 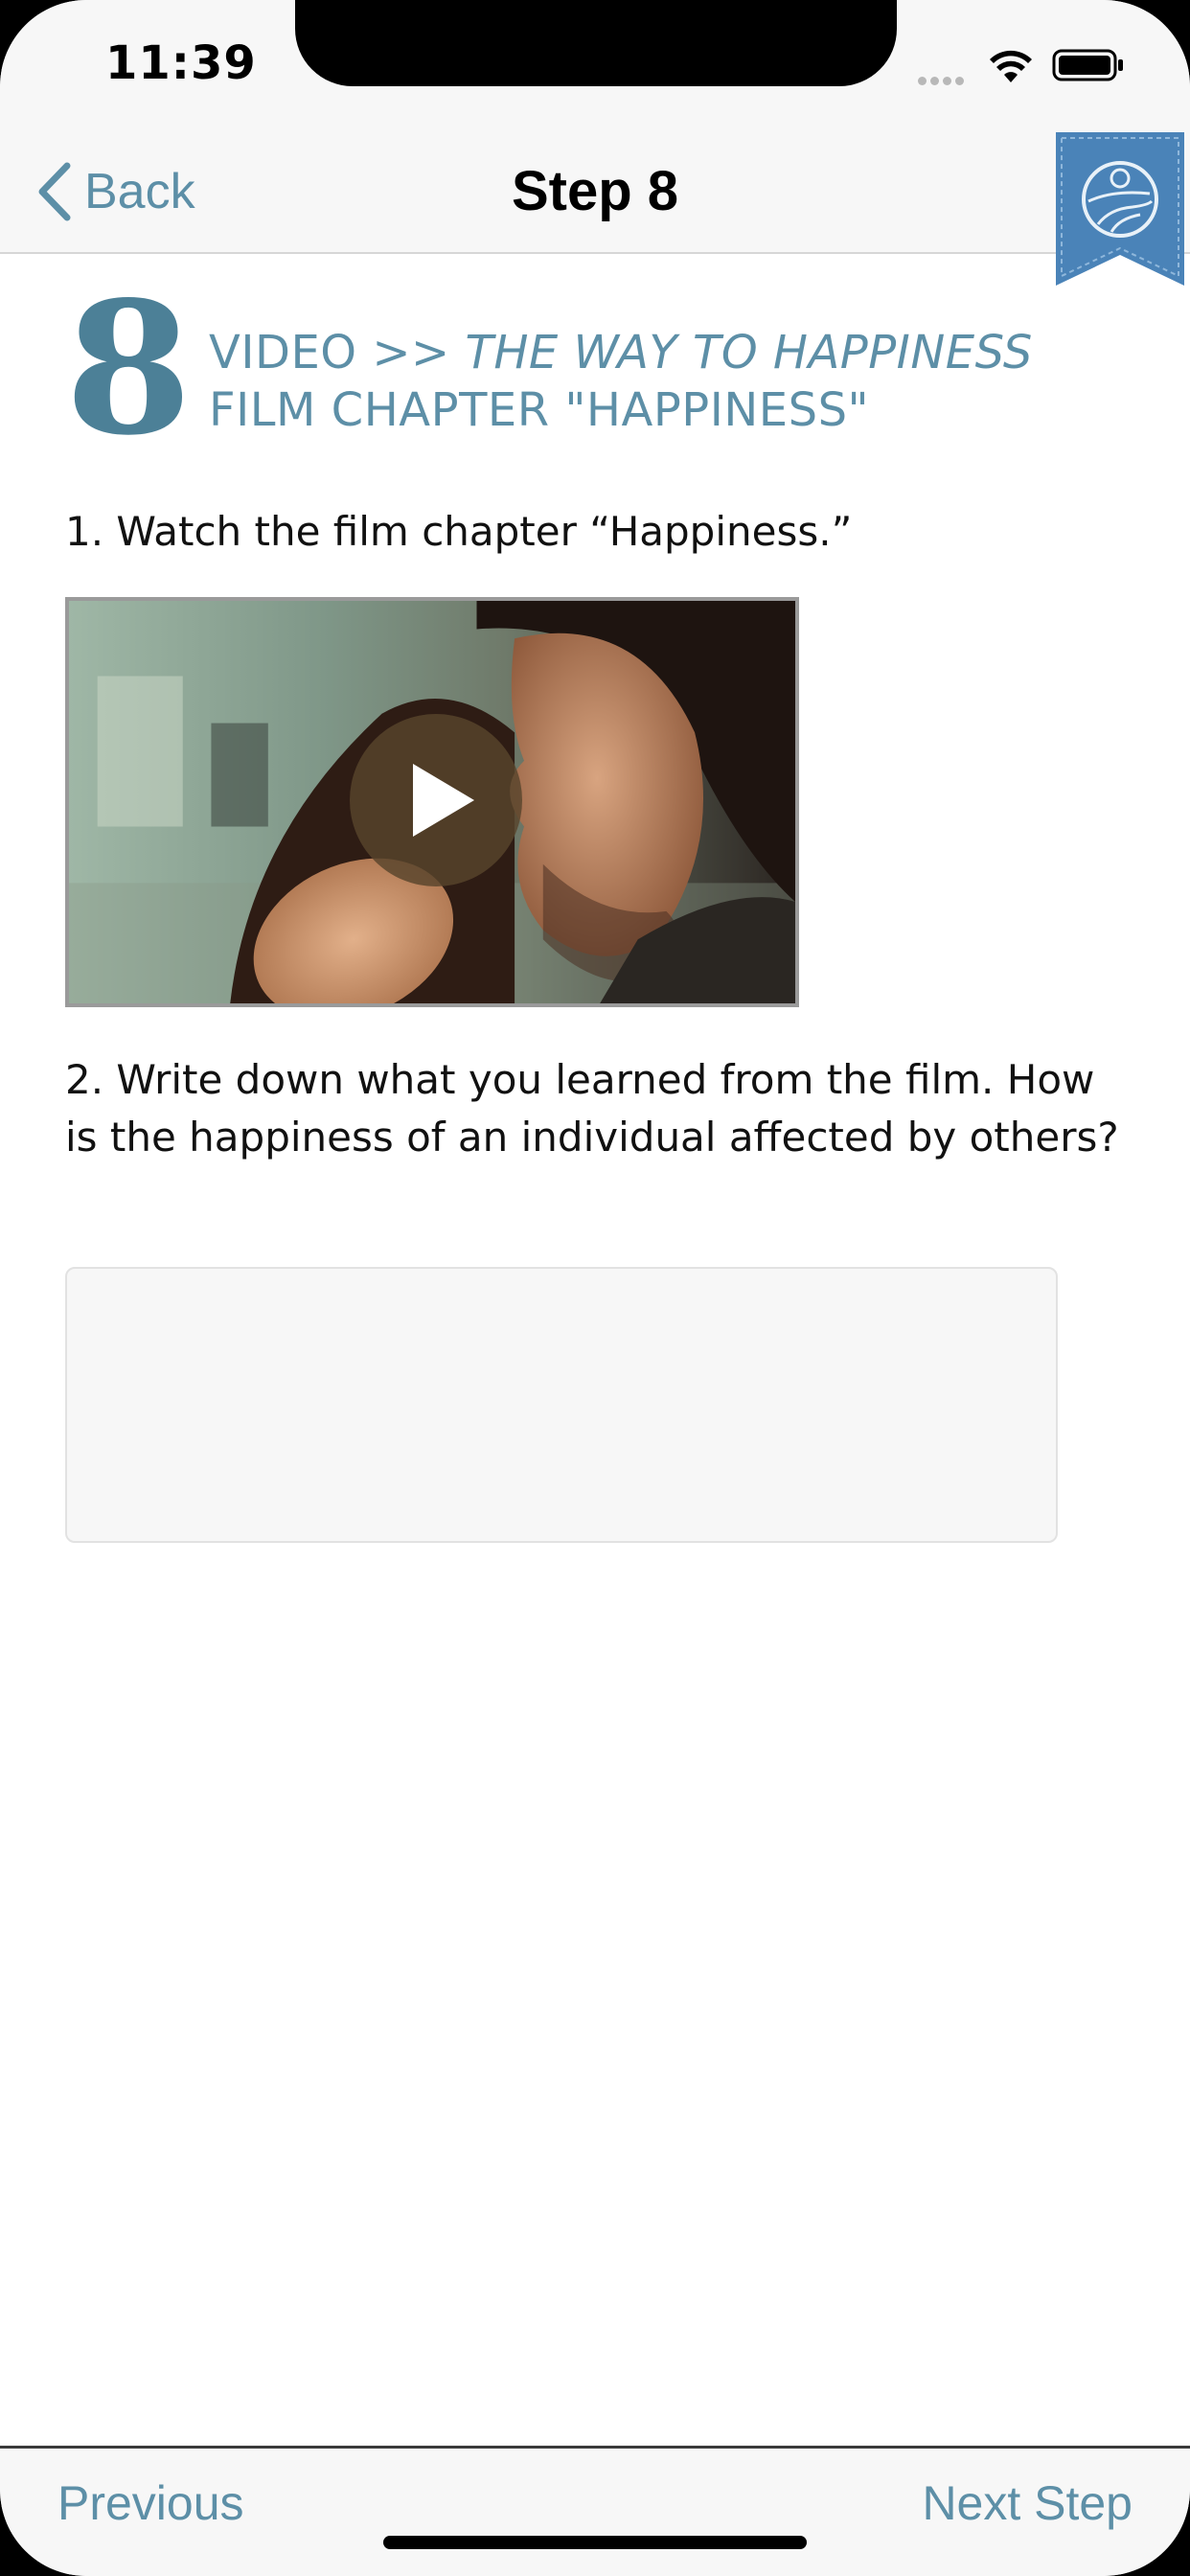 I want to click on step-heading-suffix: FILM CHAPTER "HAPPINESS", so click(x=540, y=410).